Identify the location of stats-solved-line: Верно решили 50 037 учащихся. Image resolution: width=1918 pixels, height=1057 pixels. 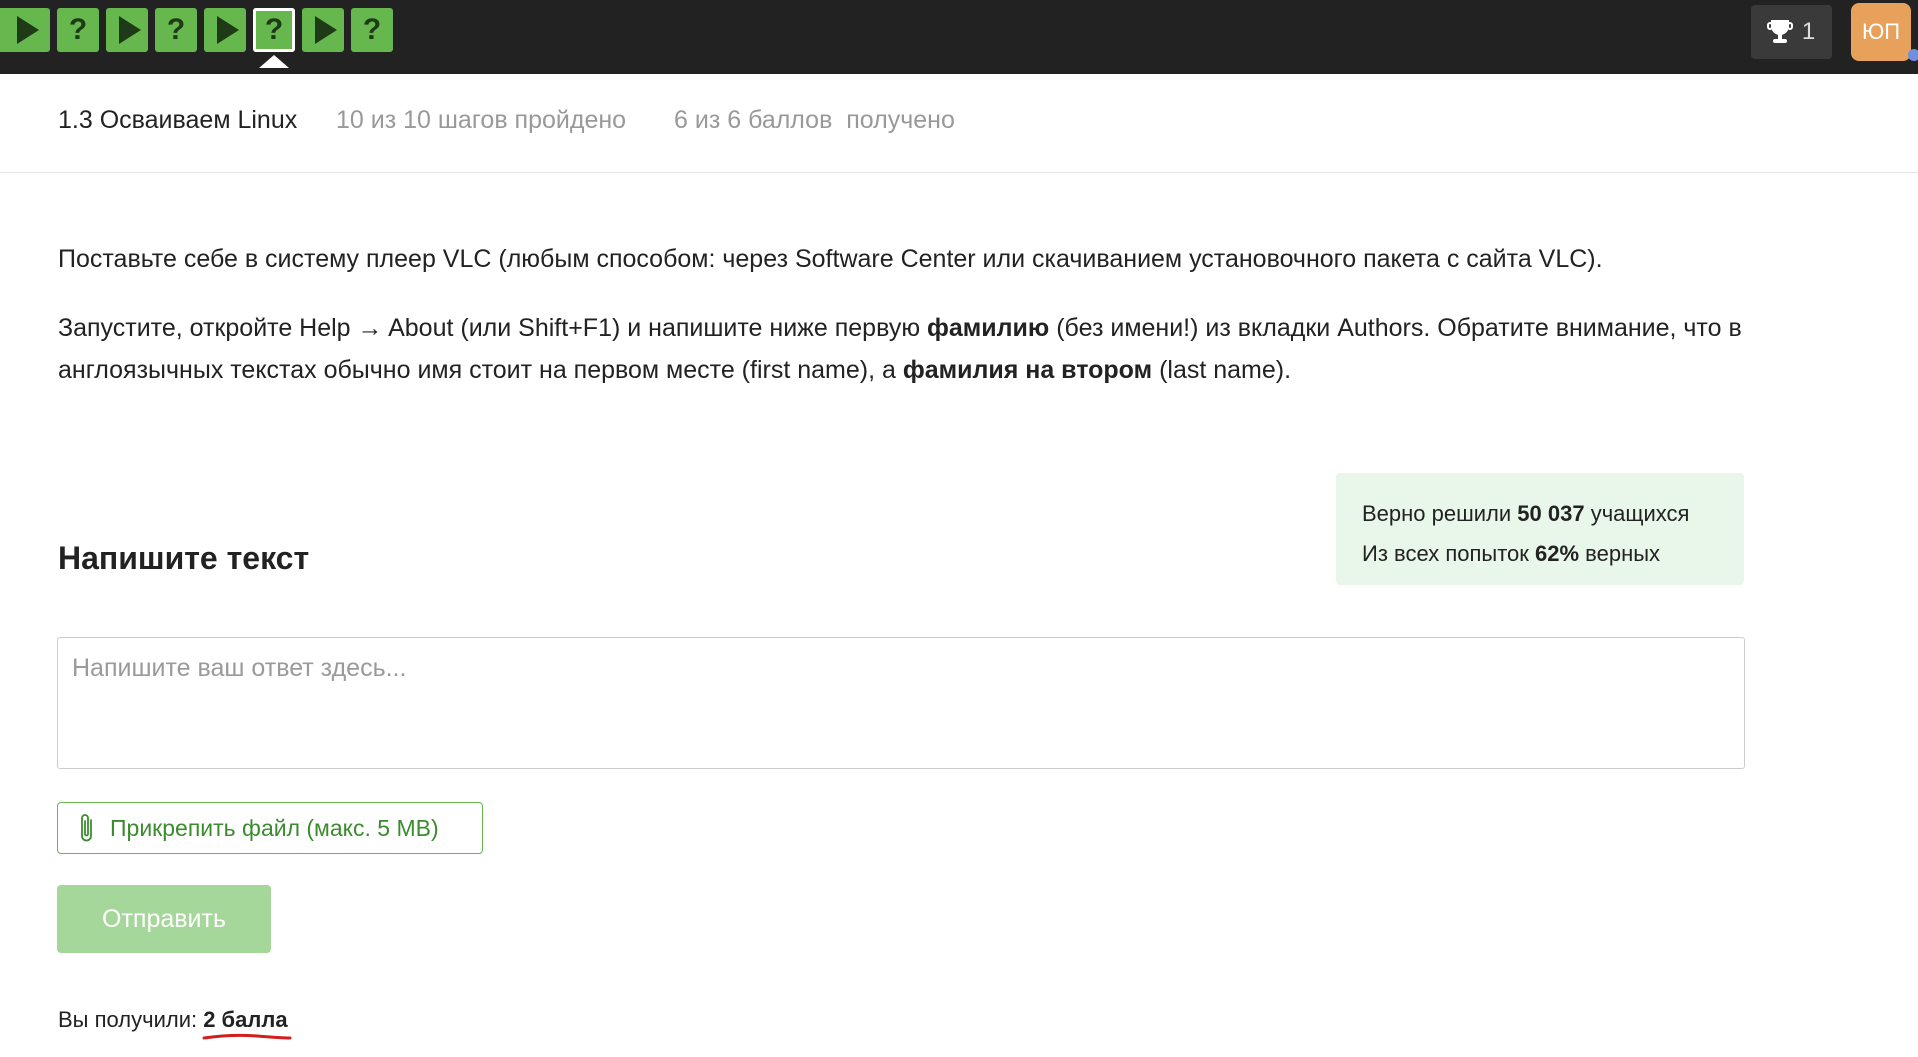
(1553, 514).